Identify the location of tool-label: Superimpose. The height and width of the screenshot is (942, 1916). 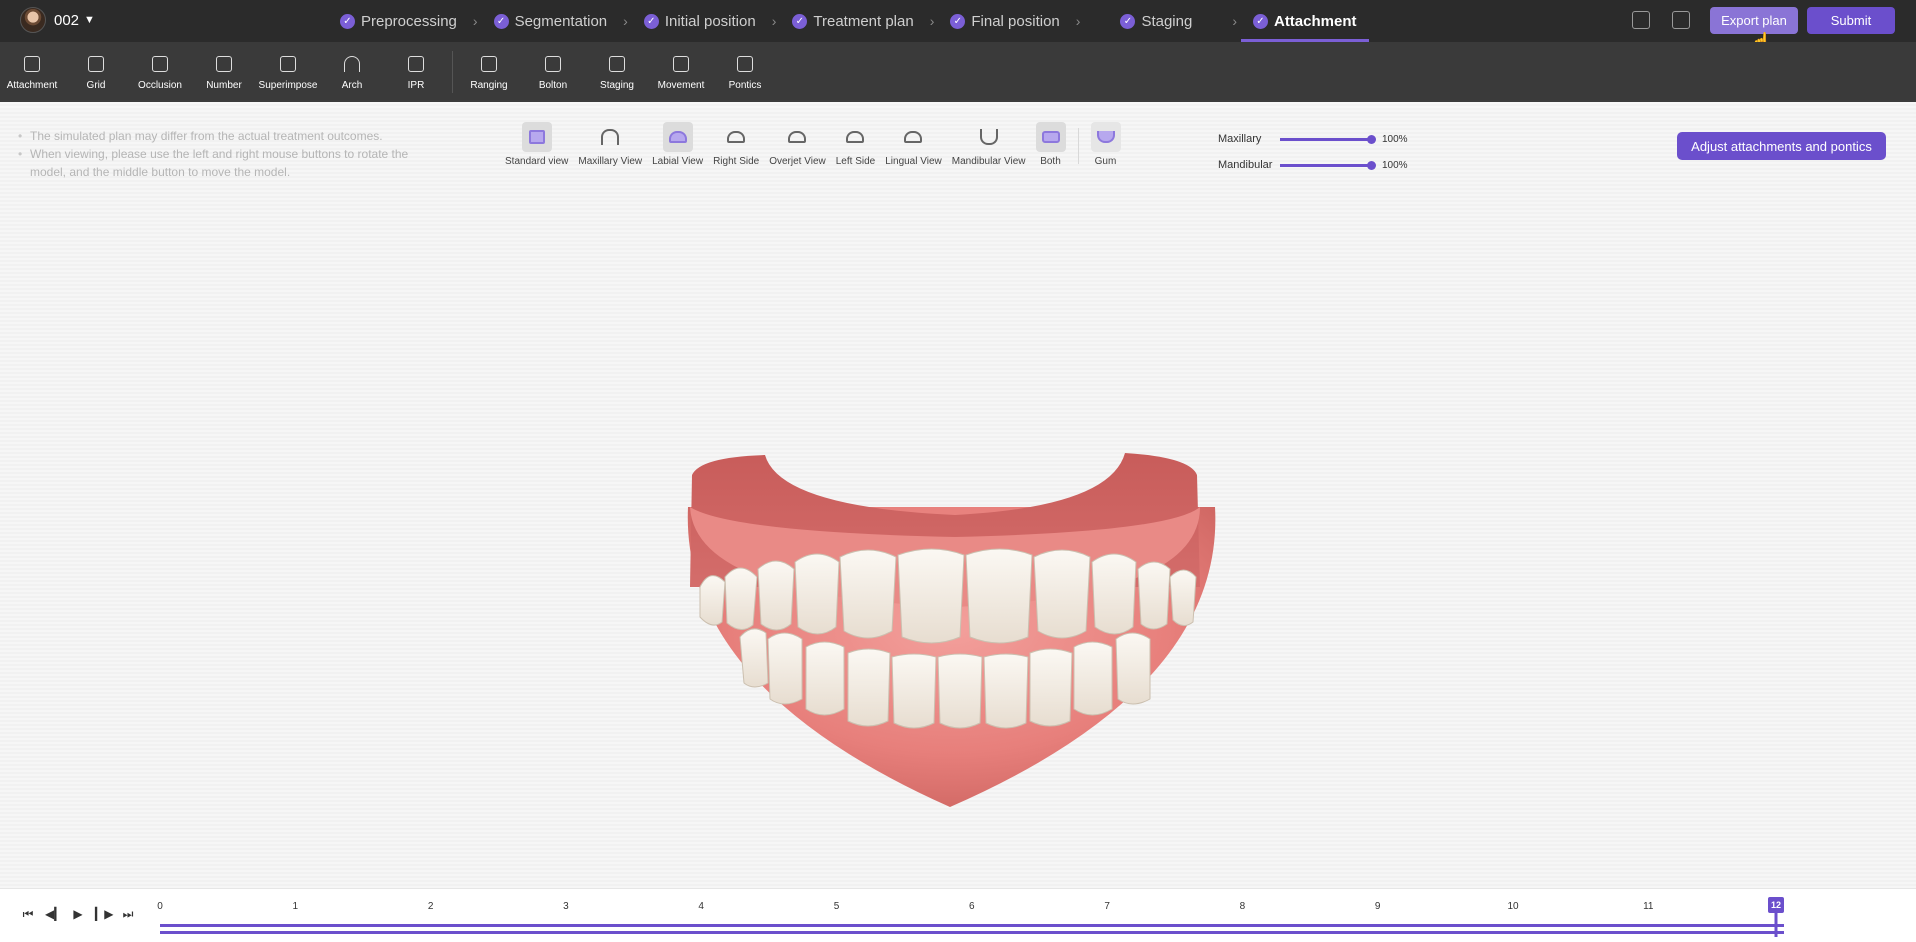
(288, 85).